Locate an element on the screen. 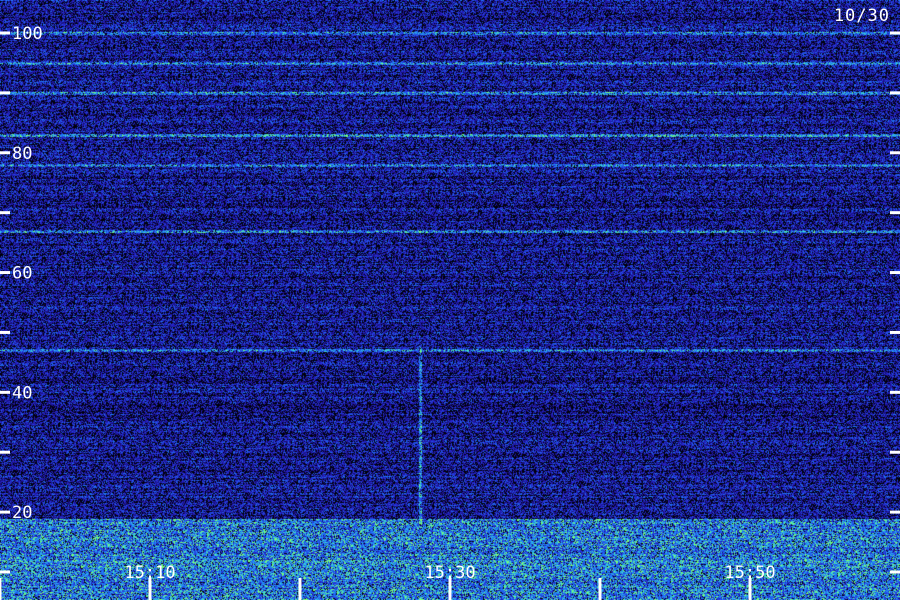 The height and width of the screenshot is (600, 900). x-tick-label-1510: 15:10 is located at coordinates (149, 573).